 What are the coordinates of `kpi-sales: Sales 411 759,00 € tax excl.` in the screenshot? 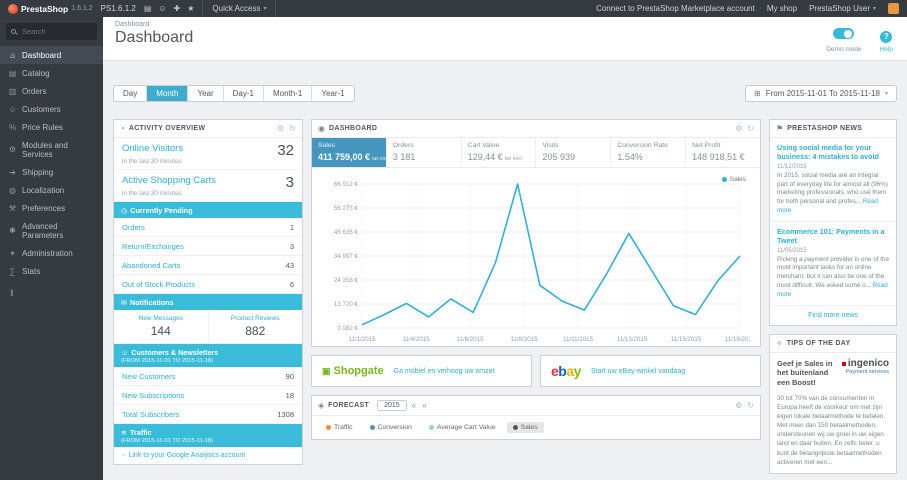 It's located at (351, 152).